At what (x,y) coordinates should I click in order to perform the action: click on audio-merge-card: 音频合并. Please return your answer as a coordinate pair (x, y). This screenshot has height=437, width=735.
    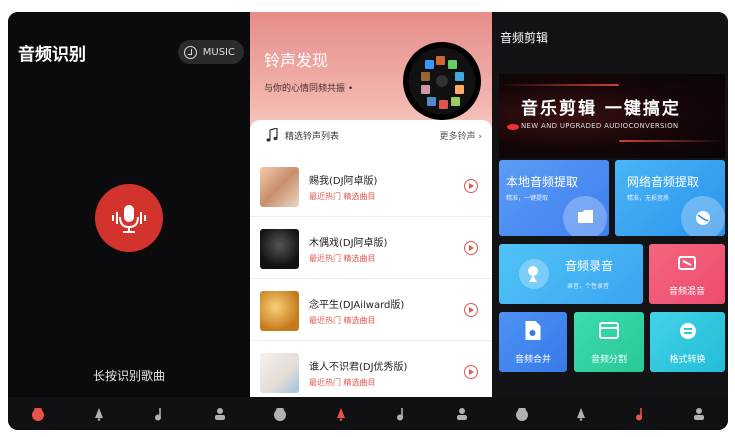
    Looking at the image, I should click on (533, 342).